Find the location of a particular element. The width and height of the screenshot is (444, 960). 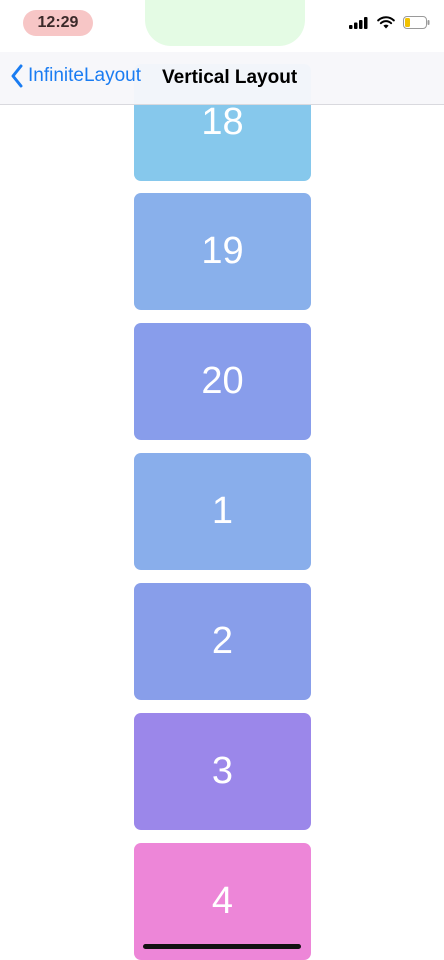

home-indicator is located at coordinates (222, 946).